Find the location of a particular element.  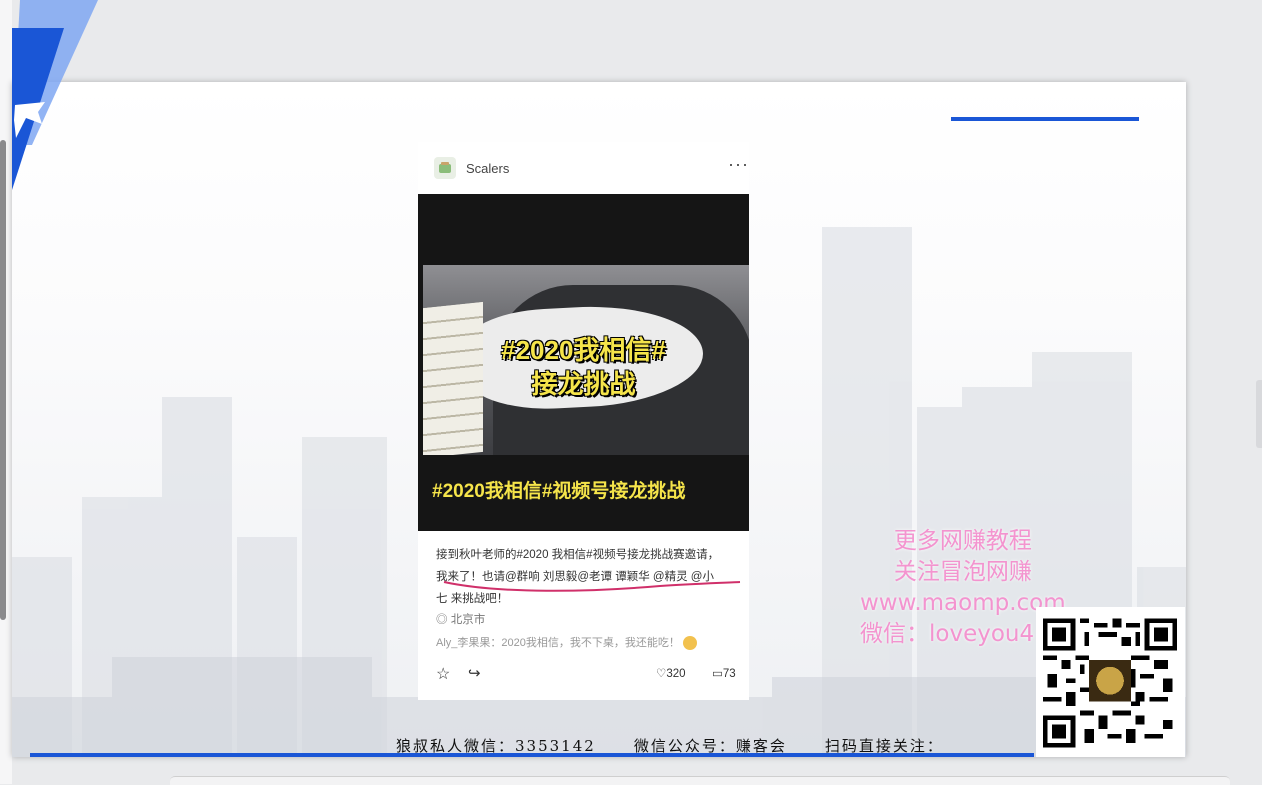

comment-text: Aly_李果果：2020我相信，我不下桌，我还能吃！ is located at coordinates (558, 643).